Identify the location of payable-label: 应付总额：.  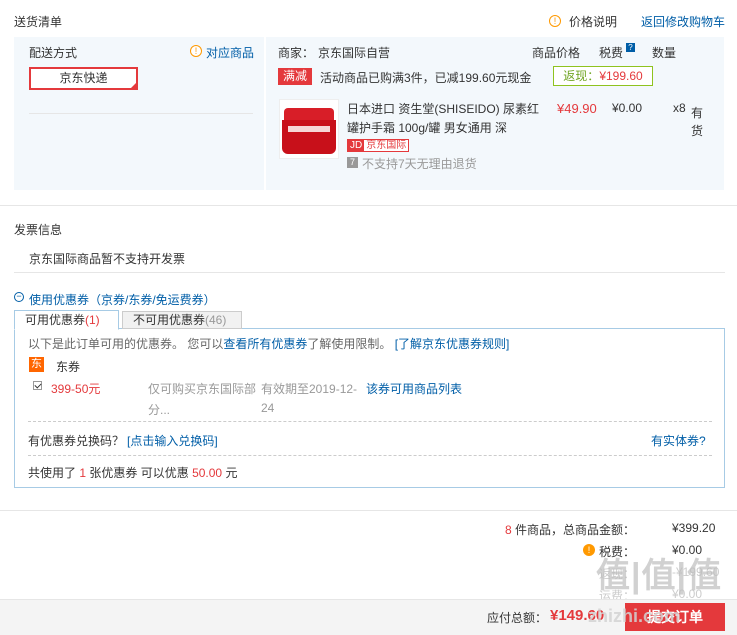
(517, 618).